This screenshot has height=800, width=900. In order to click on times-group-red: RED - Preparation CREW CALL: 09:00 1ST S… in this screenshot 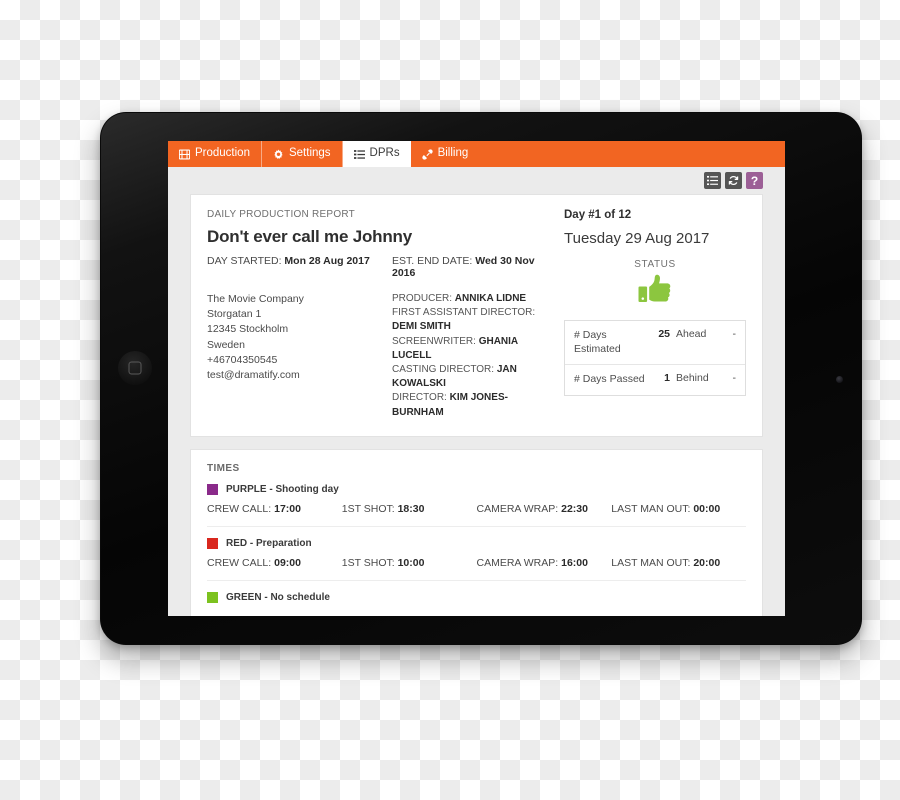, I will do `click(476, 547)`.